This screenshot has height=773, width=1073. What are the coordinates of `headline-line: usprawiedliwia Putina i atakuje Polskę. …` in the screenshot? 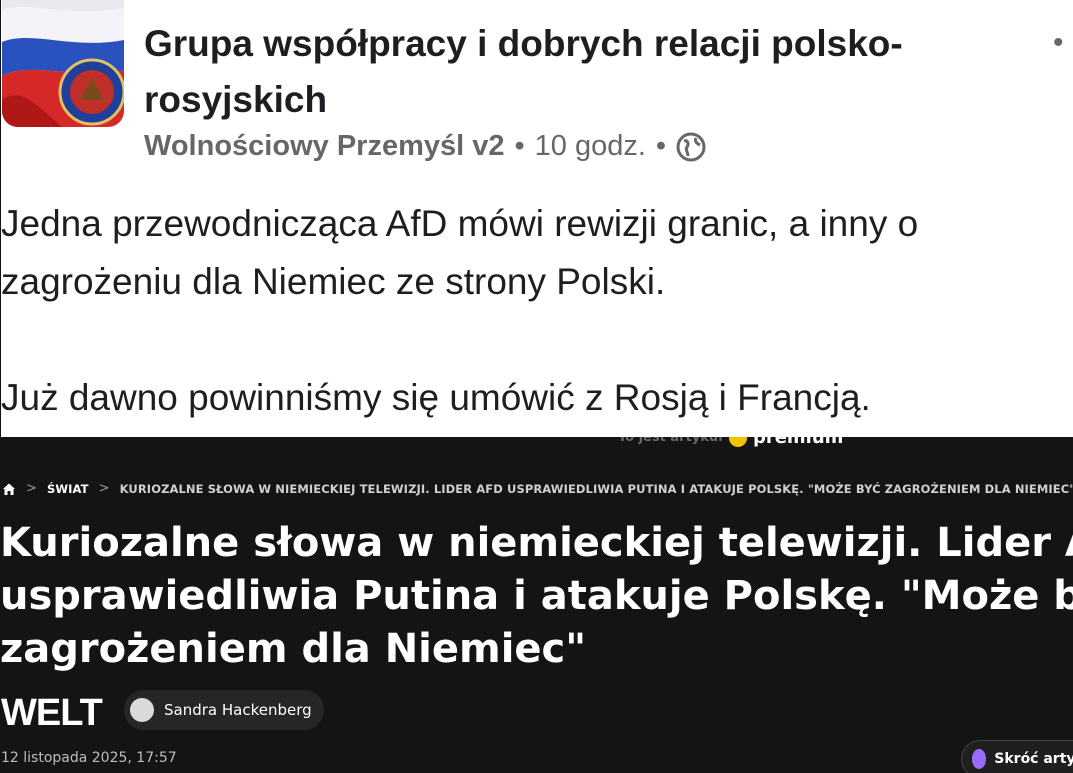 It's located at (536, 596).